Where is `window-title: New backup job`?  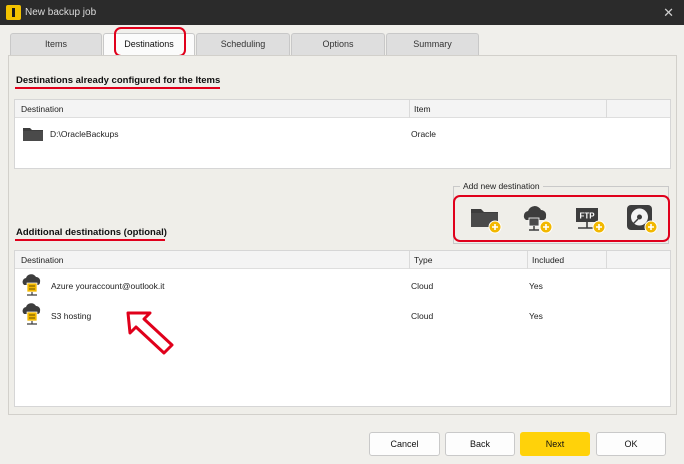
window-title: New backup job is located at coordinates (61, 12).